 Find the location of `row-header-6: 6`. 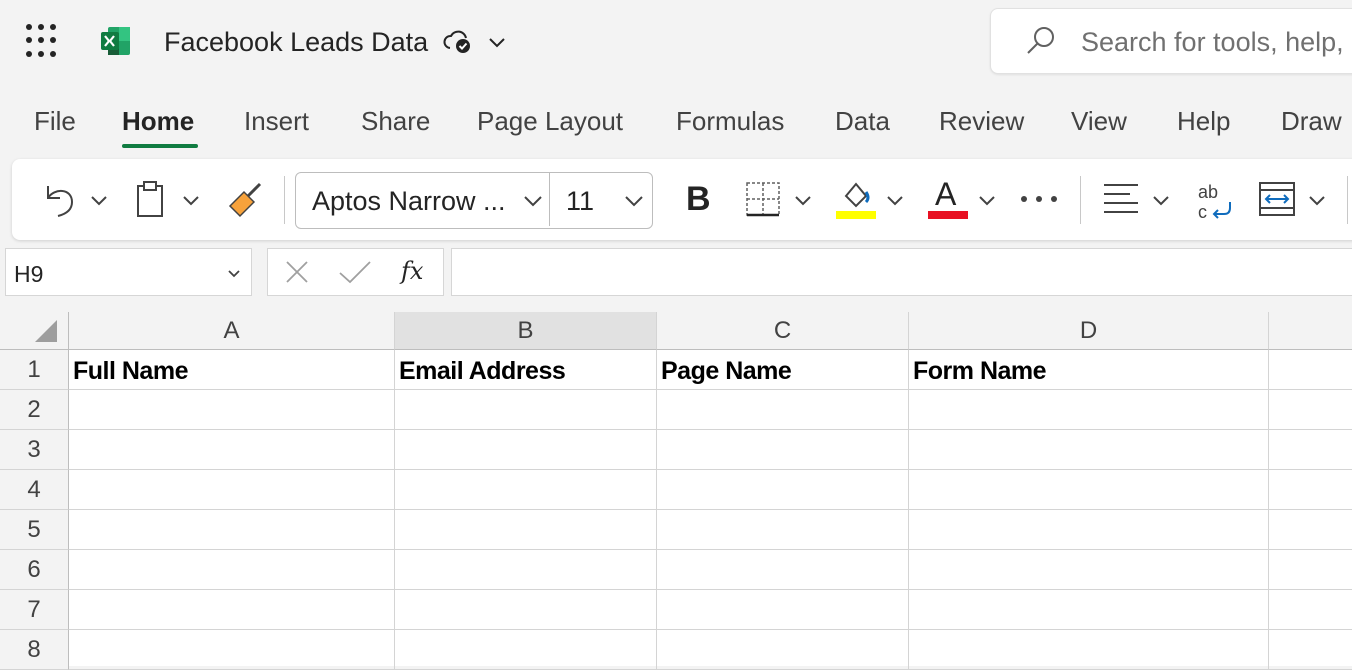

row-header-6: 6 is located at coordinates (34, 570).